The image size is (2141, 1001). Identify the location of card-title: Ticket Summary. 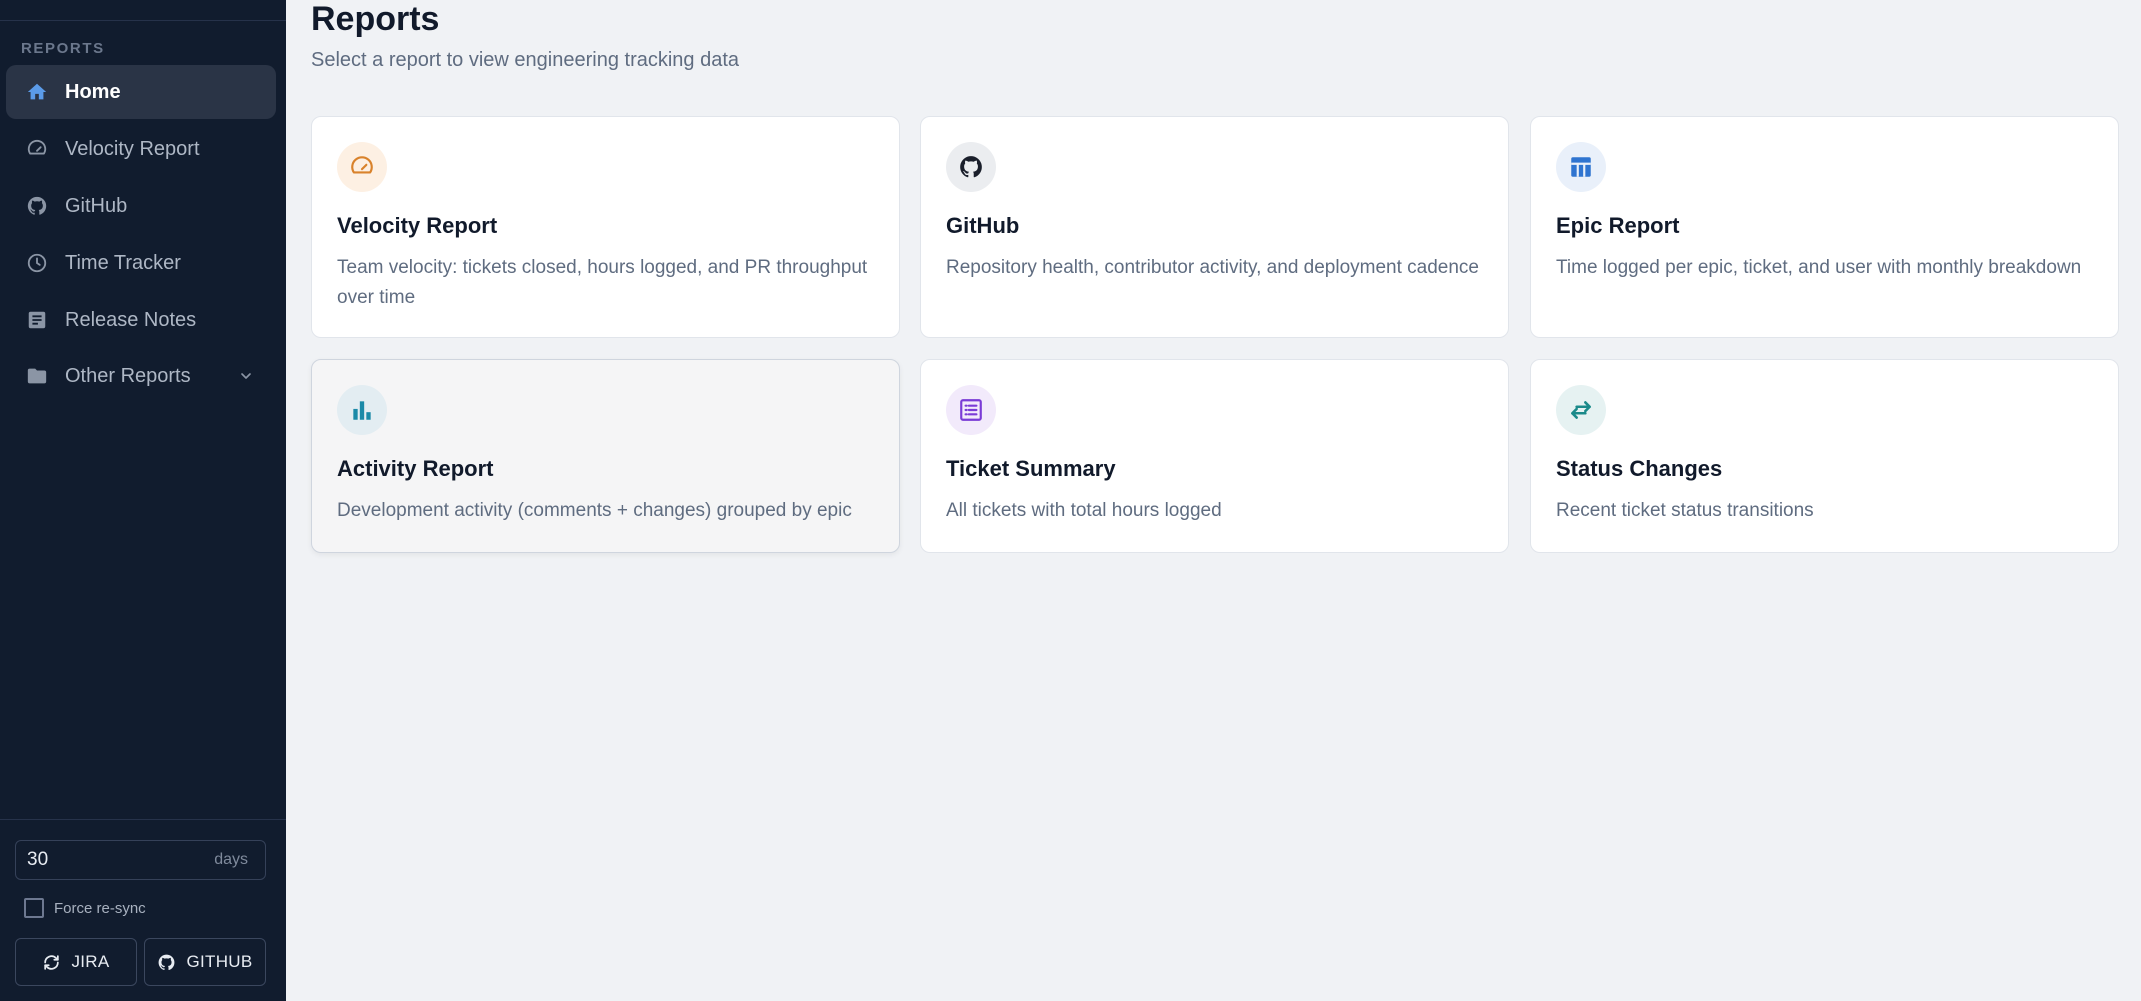
(1031, 468).